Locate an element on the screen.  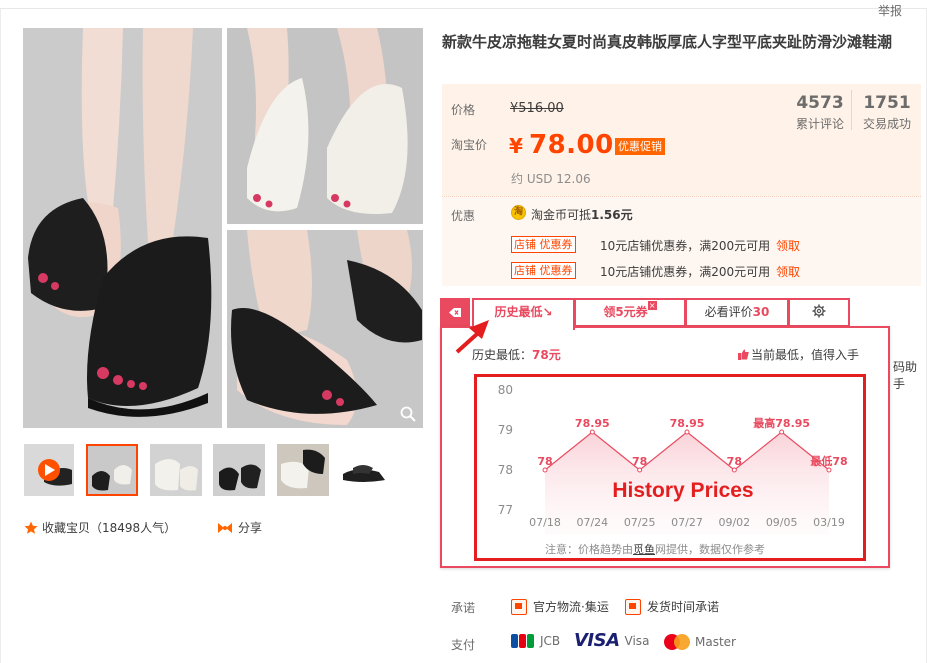
zoom-icon is located at coordinates (408, 414).